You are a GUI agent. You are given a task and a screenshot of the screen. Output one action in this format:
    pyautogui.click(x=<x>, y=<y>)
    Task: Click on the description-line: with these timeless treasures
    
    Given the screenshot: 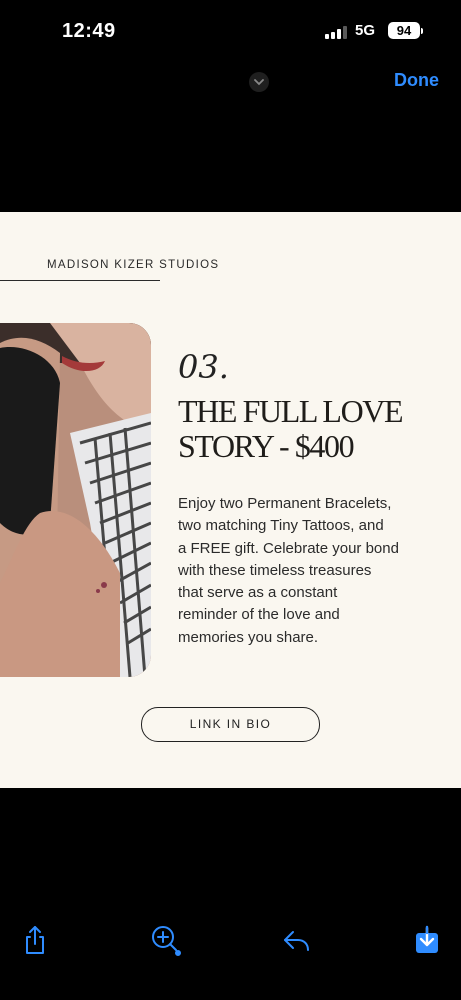 What is the action you would take?
    pyautogui.click(x=275, y=570)
    